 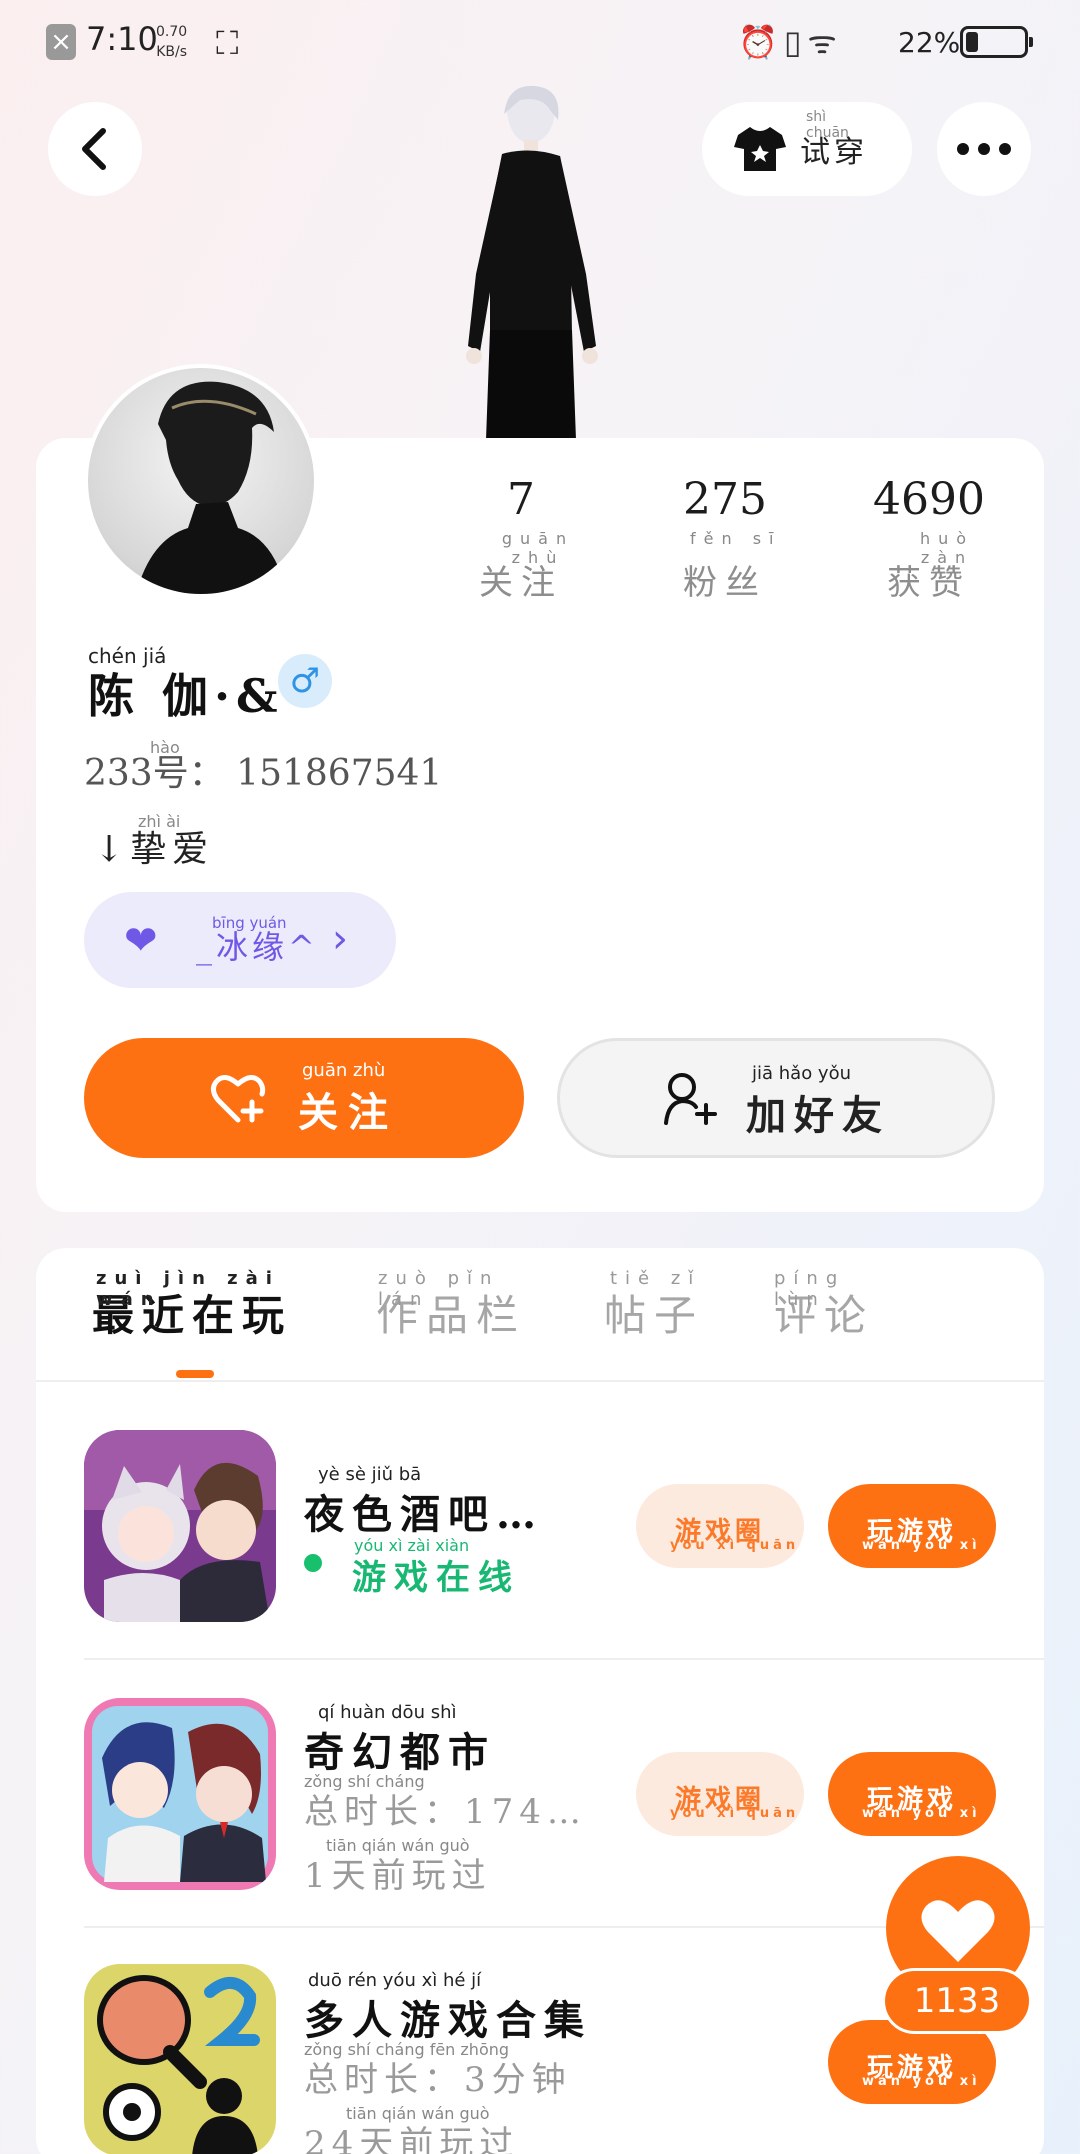 I want to click on more-dots-icon, so click(x=984, y=149).